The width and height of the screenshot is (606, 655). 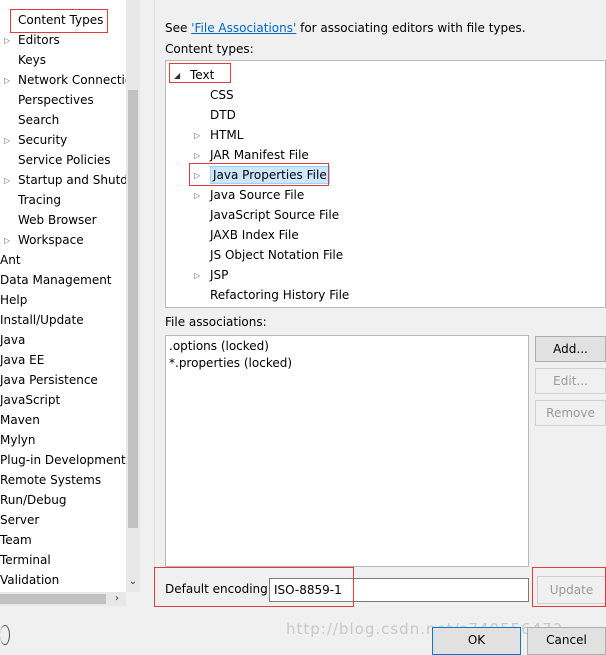 I want to click on content-type-label: JAR Manifest File, so click(x=259, y=155).